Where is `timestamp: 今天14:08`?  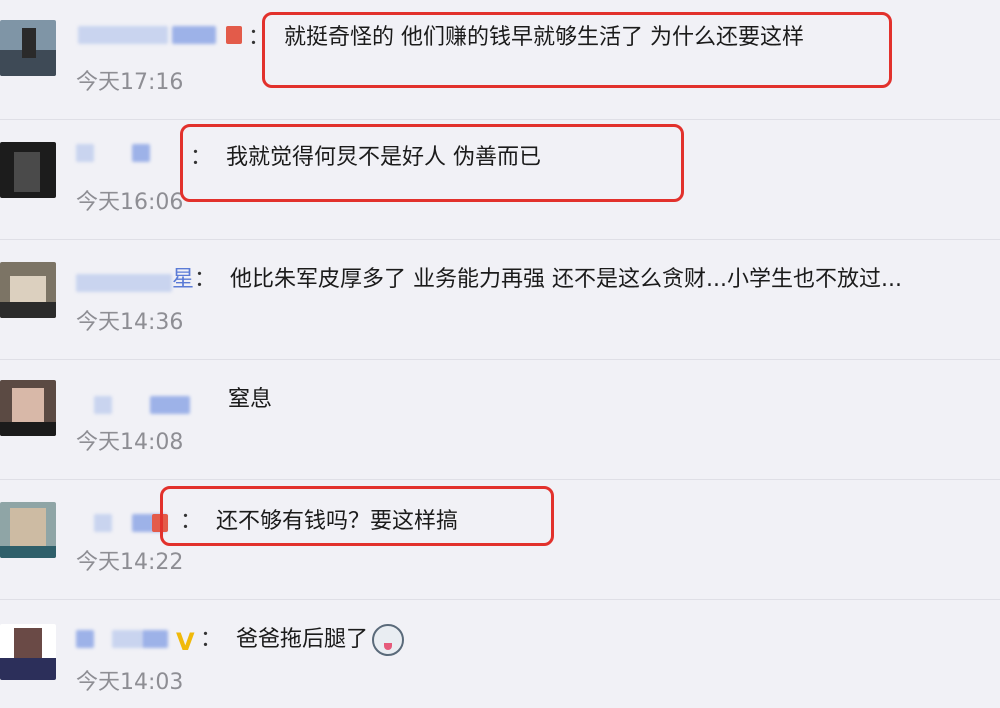 timestamp: 今天14:08 is located at coordinates (130, 442).